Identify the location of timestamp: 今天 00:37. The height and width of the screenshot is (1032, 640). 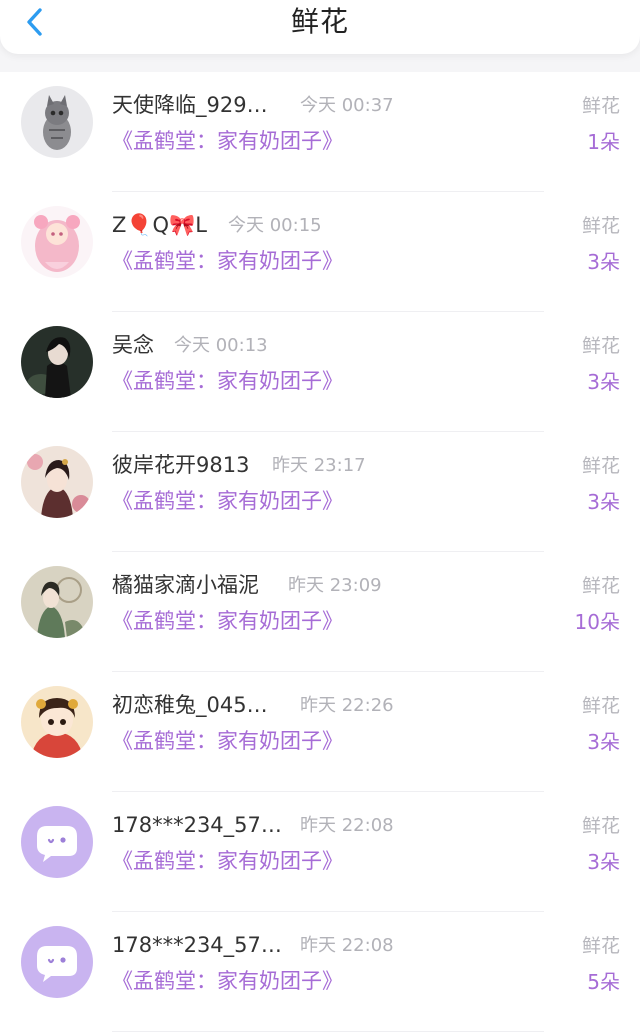
(347, 105).